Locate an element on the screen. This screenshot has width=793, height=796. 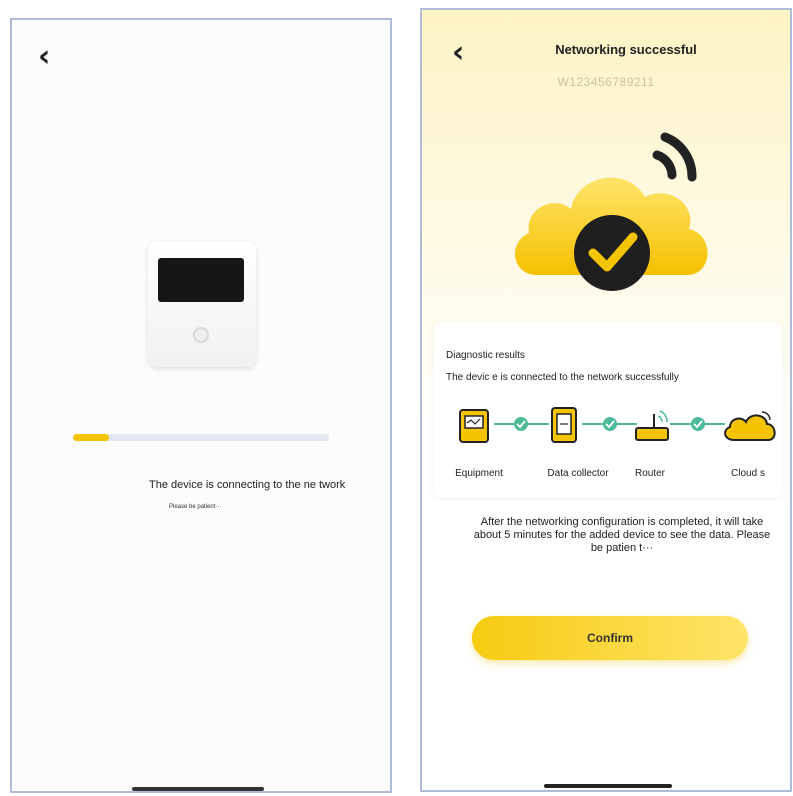
data-collector-icon is located at coordinates (564, 425).